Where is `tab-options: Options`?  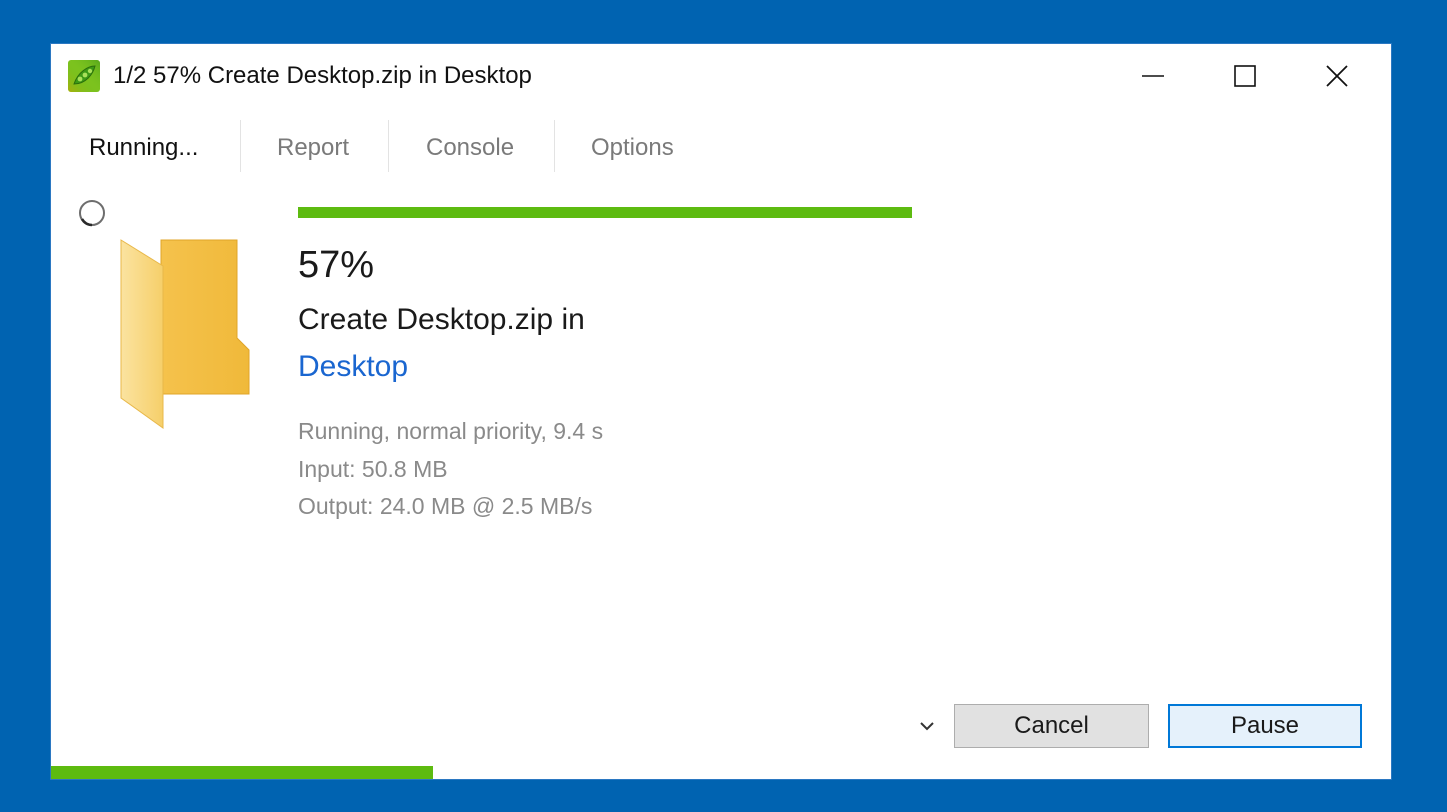
tab-options: Options is located at coordinates (632, 148).